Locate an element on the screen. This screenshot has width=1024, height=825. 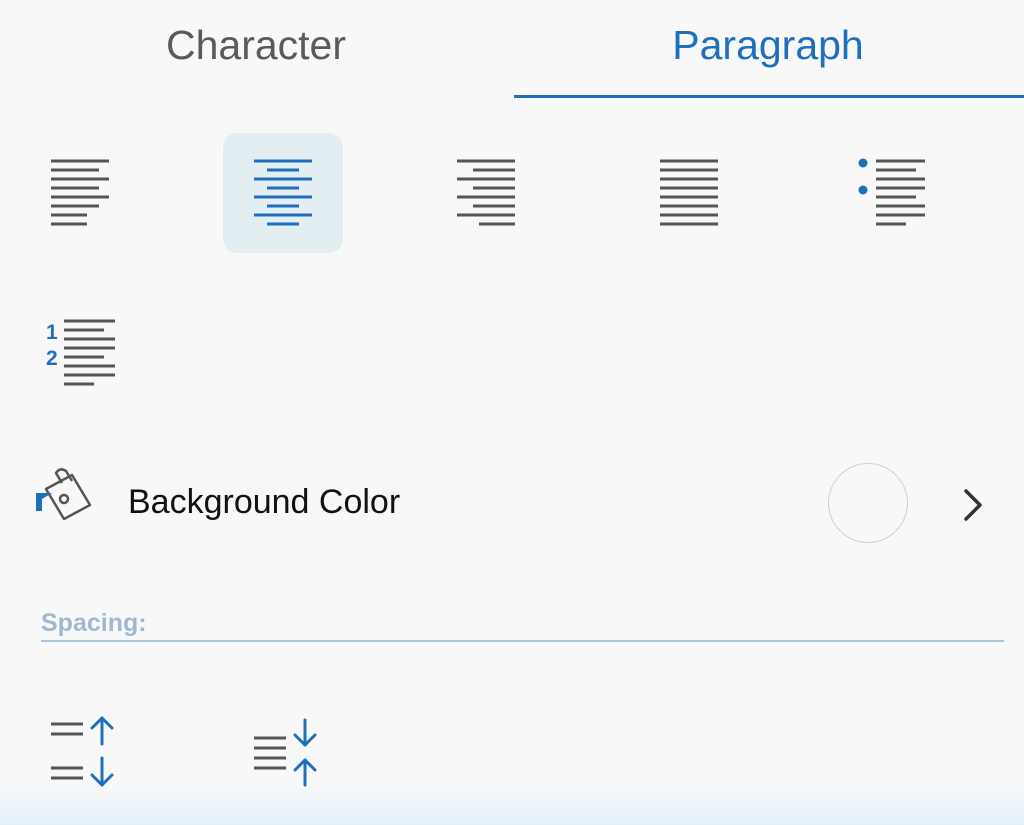
bulleted-list-button is located at coordinates (892, 193).